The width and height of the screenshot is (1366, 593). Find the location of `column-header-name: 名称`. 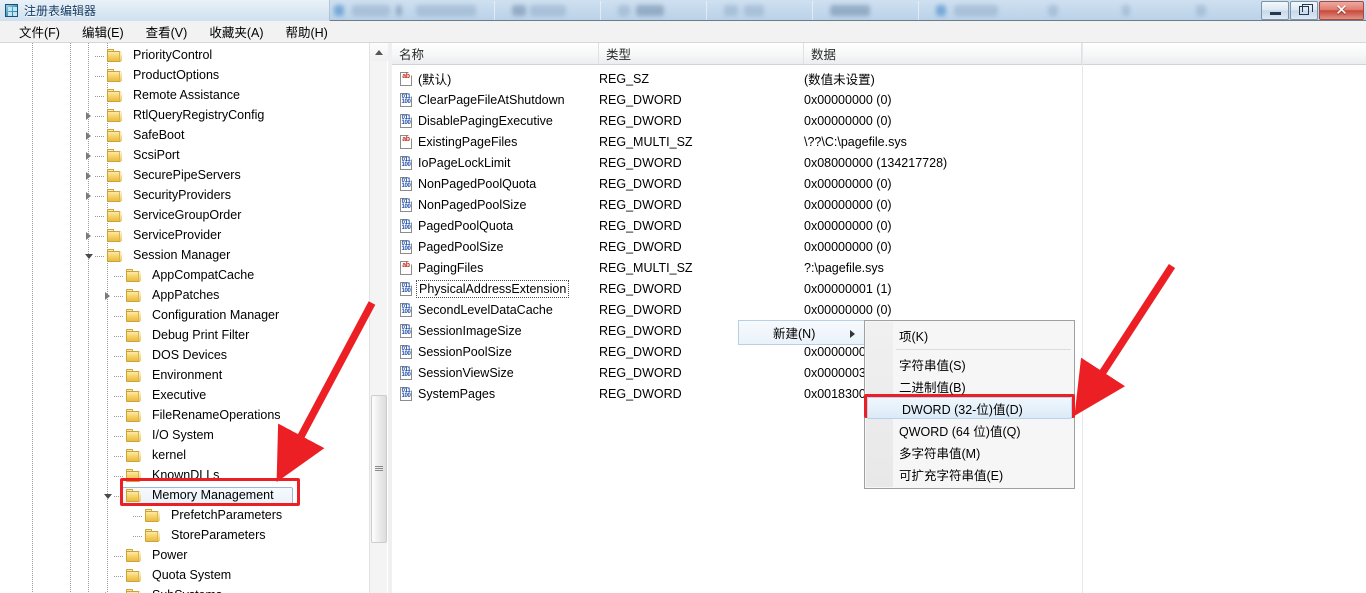

column-header-name: 名称 is located at coordinates (495, 53).